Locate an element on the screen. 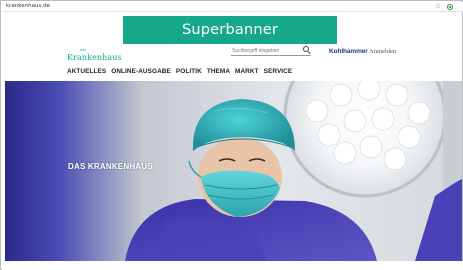 This screenshot has height=270, width=463. star-icon: ☆ is located at coordinates (438, 6).